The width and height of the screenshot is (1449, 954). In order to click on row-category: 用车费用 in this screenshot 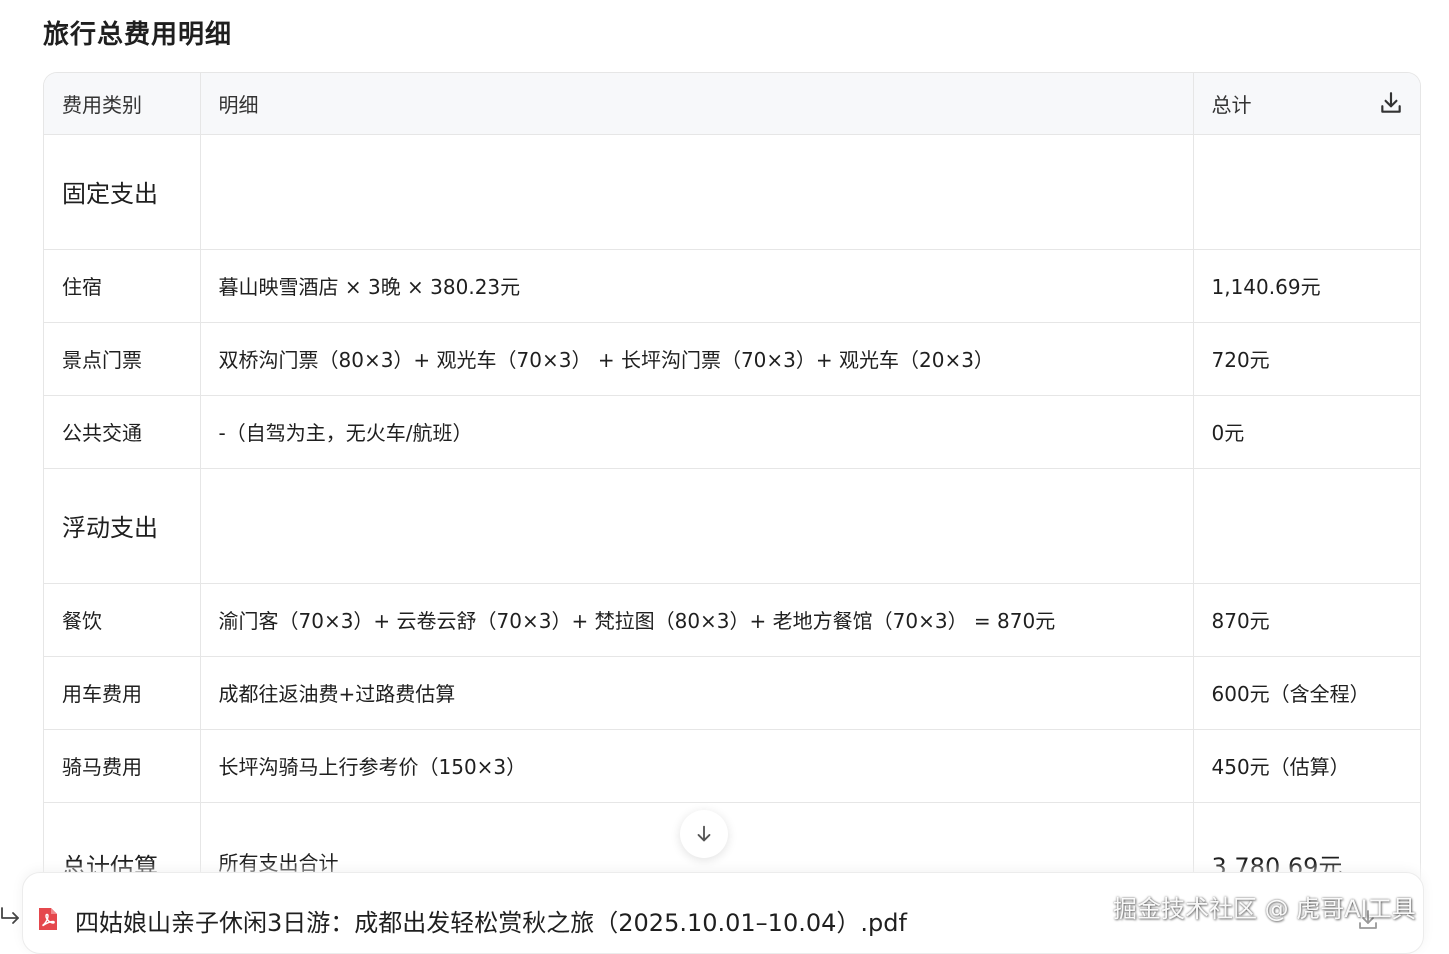, I will do `click(122, 693)`.